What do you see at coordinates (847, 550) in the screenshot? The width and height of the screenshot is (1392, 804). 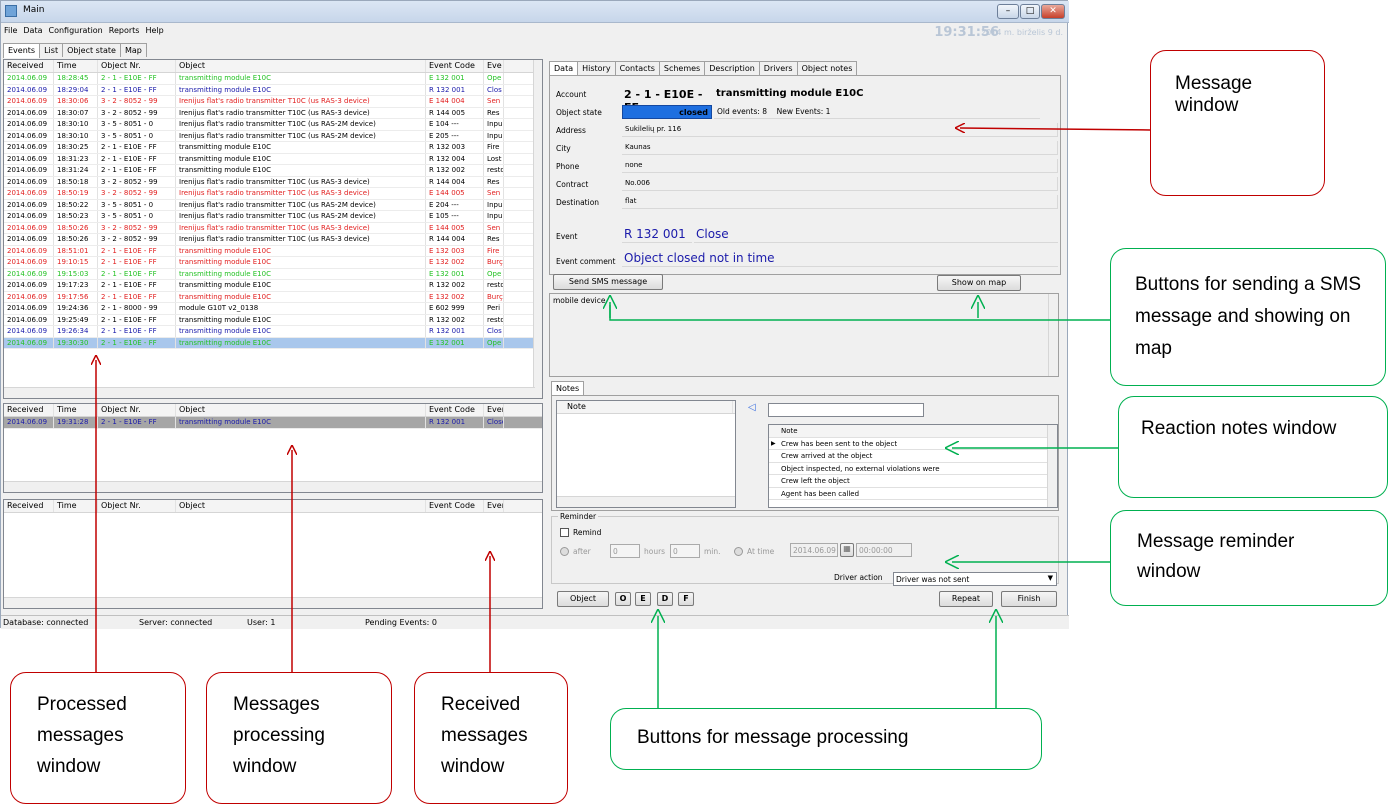 I see `calendar-icon: ▦` at bounding box center [847, 550].